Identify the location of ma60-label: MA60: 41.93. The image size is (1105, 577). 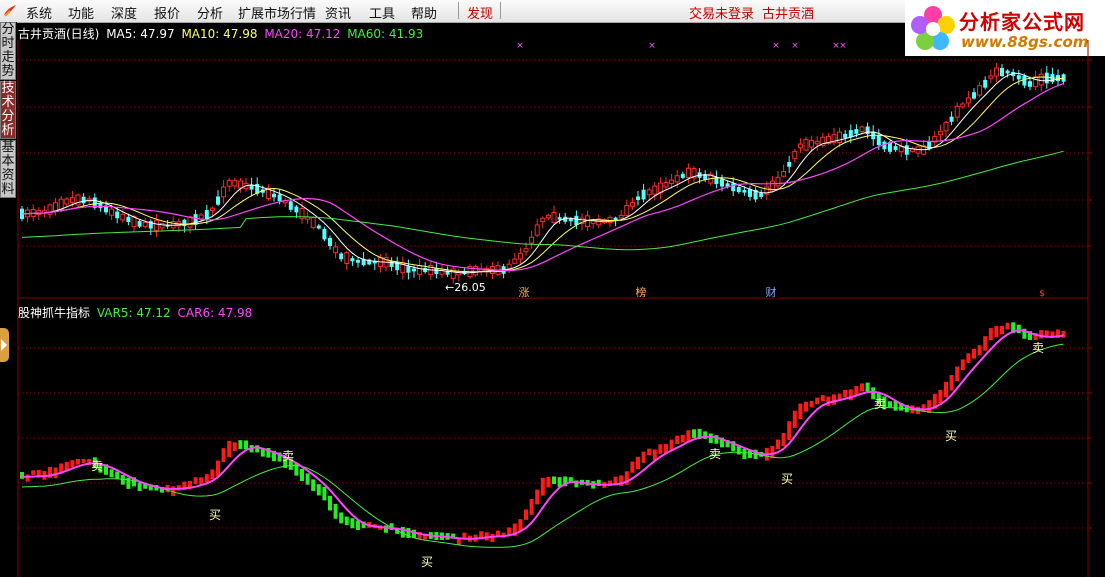
(385, 34).